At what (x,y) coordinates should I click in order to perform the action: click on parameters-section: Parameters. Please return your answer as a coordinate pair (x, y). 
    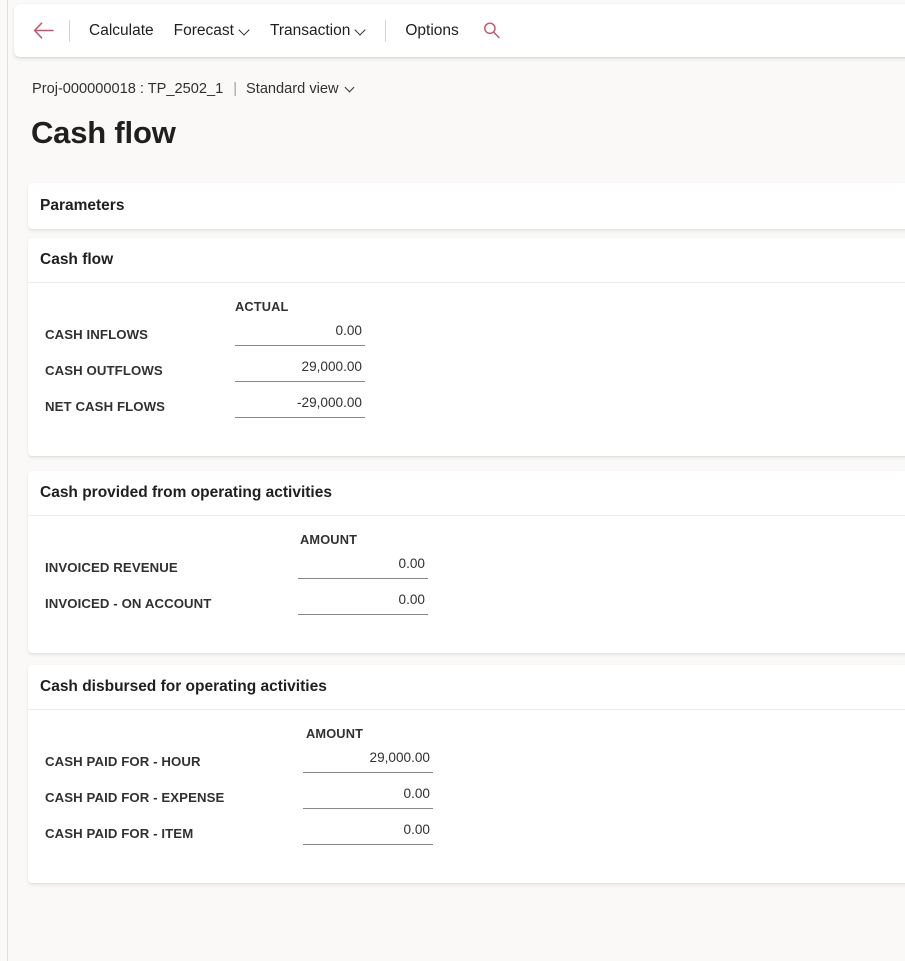
    Looking at the image, I should click on (466, 206).